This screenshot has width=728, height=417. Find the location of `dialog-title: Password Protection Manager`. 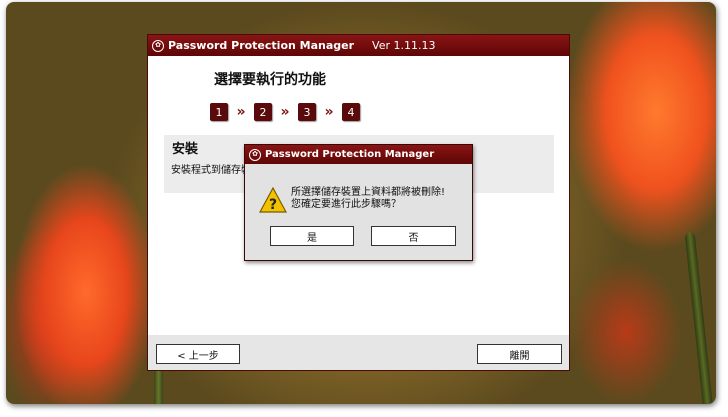

dialog-title: Password Protection Manager is located at coordinates (350, 154).